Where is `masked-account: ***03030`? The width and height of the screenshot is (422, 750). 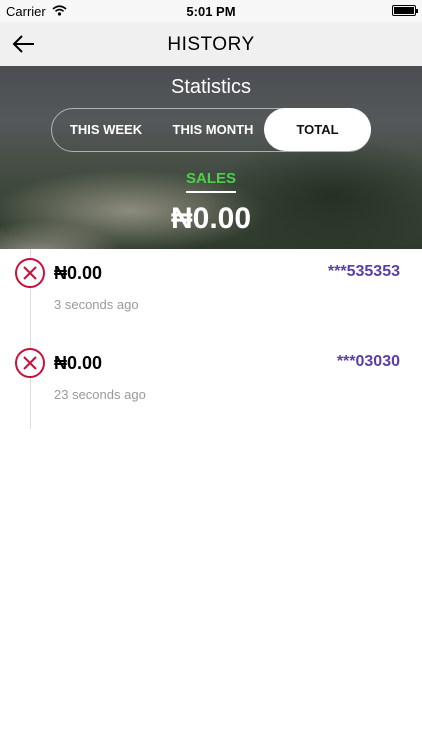
masked-account: ***03030 is located at coordinates (368, 361).